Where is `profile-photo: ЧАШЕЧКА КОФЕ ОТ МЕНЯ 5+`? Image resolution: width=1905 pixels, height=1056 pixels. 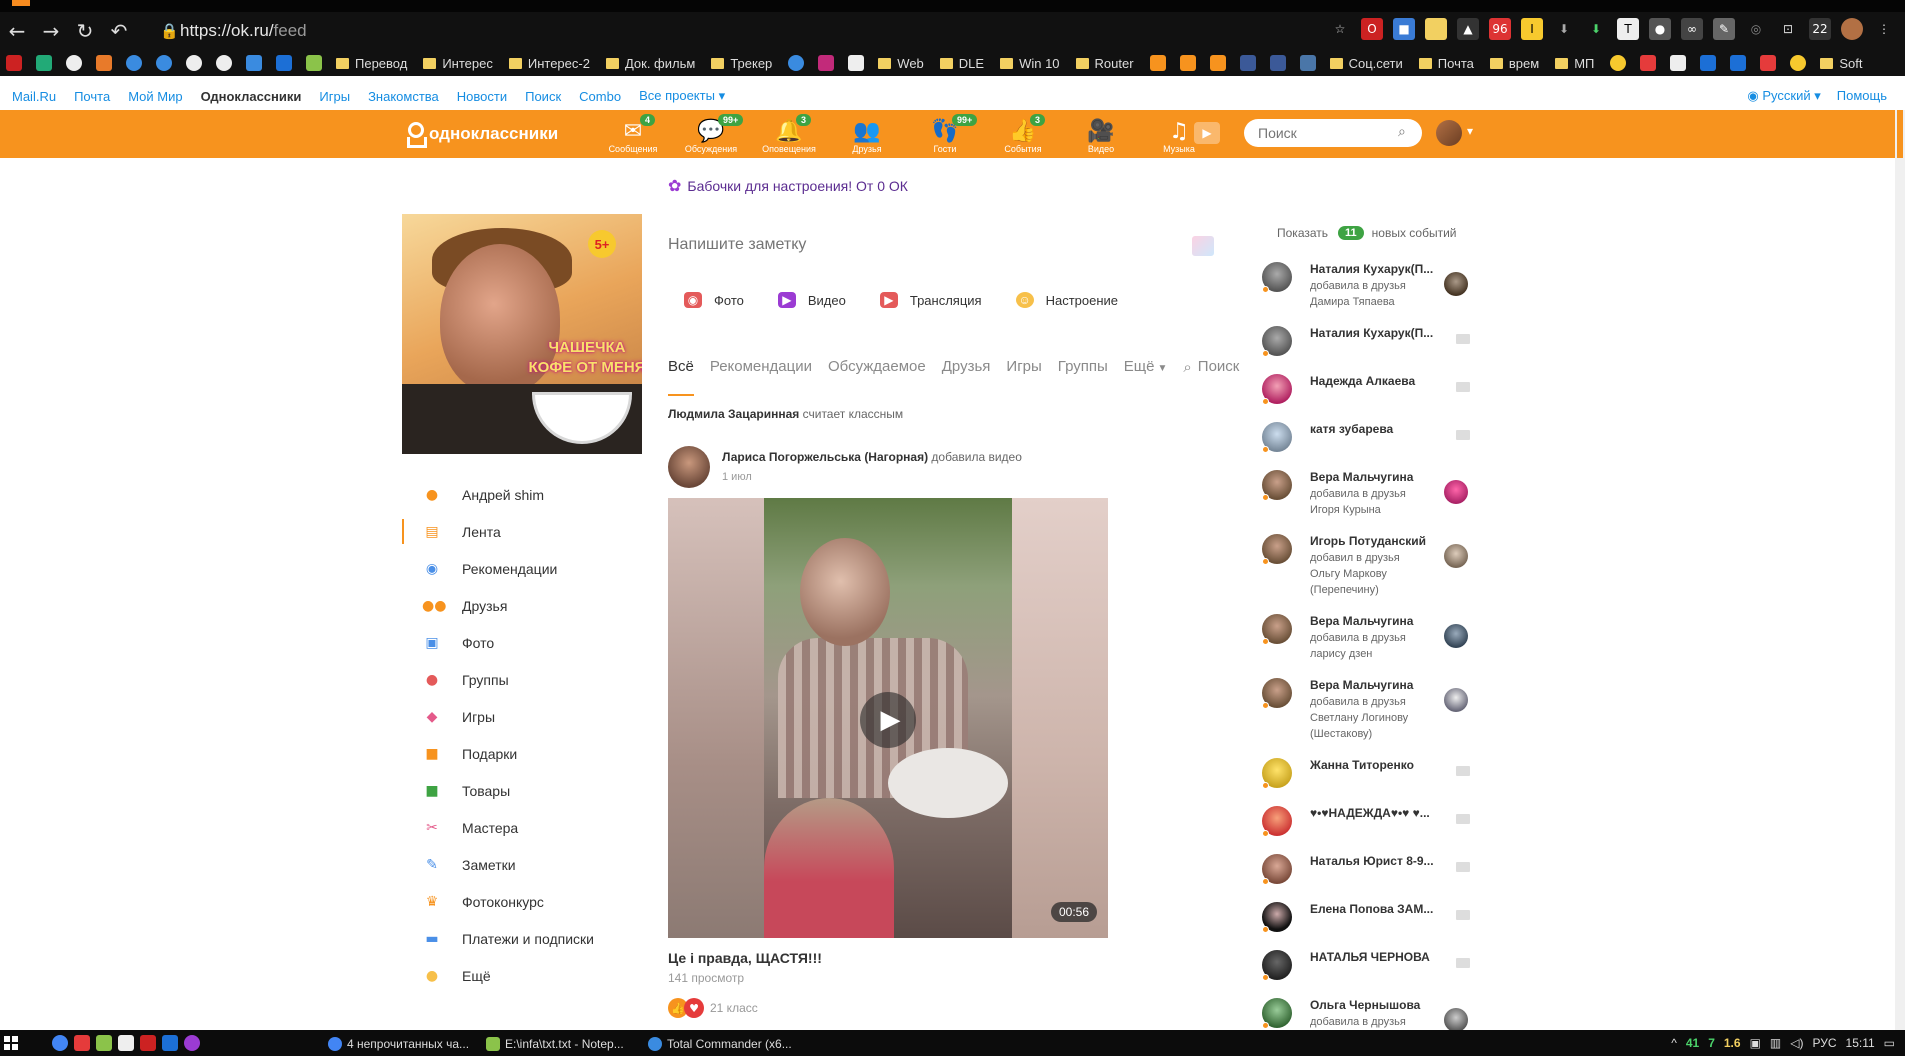 profile-photo: ЧАШЕЧКА КОФЕ ОТ МЕНЯ 5+ is located at coordinates (522, 334).